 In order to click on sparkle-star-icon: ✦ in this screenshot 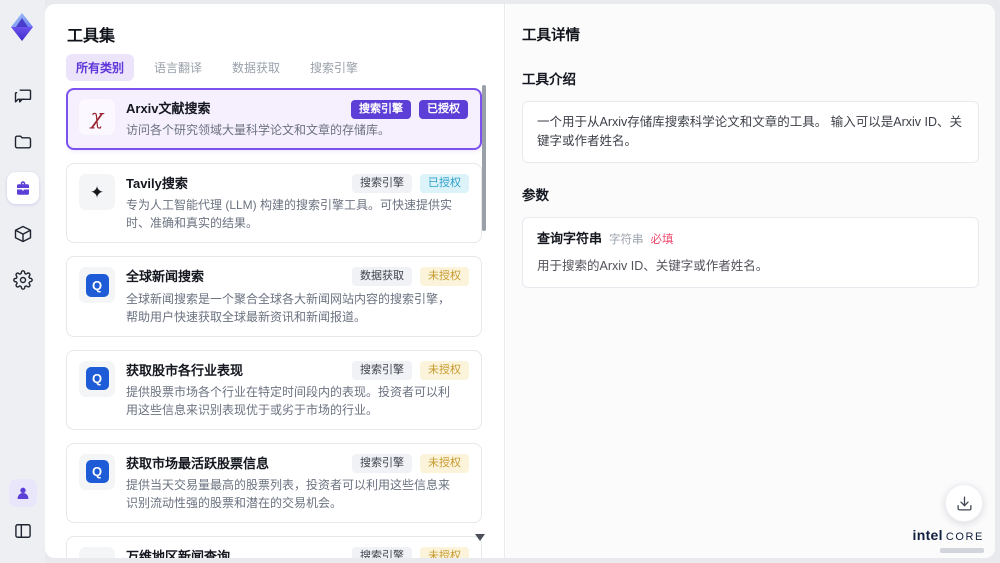, I will do `click(97, 192)`.